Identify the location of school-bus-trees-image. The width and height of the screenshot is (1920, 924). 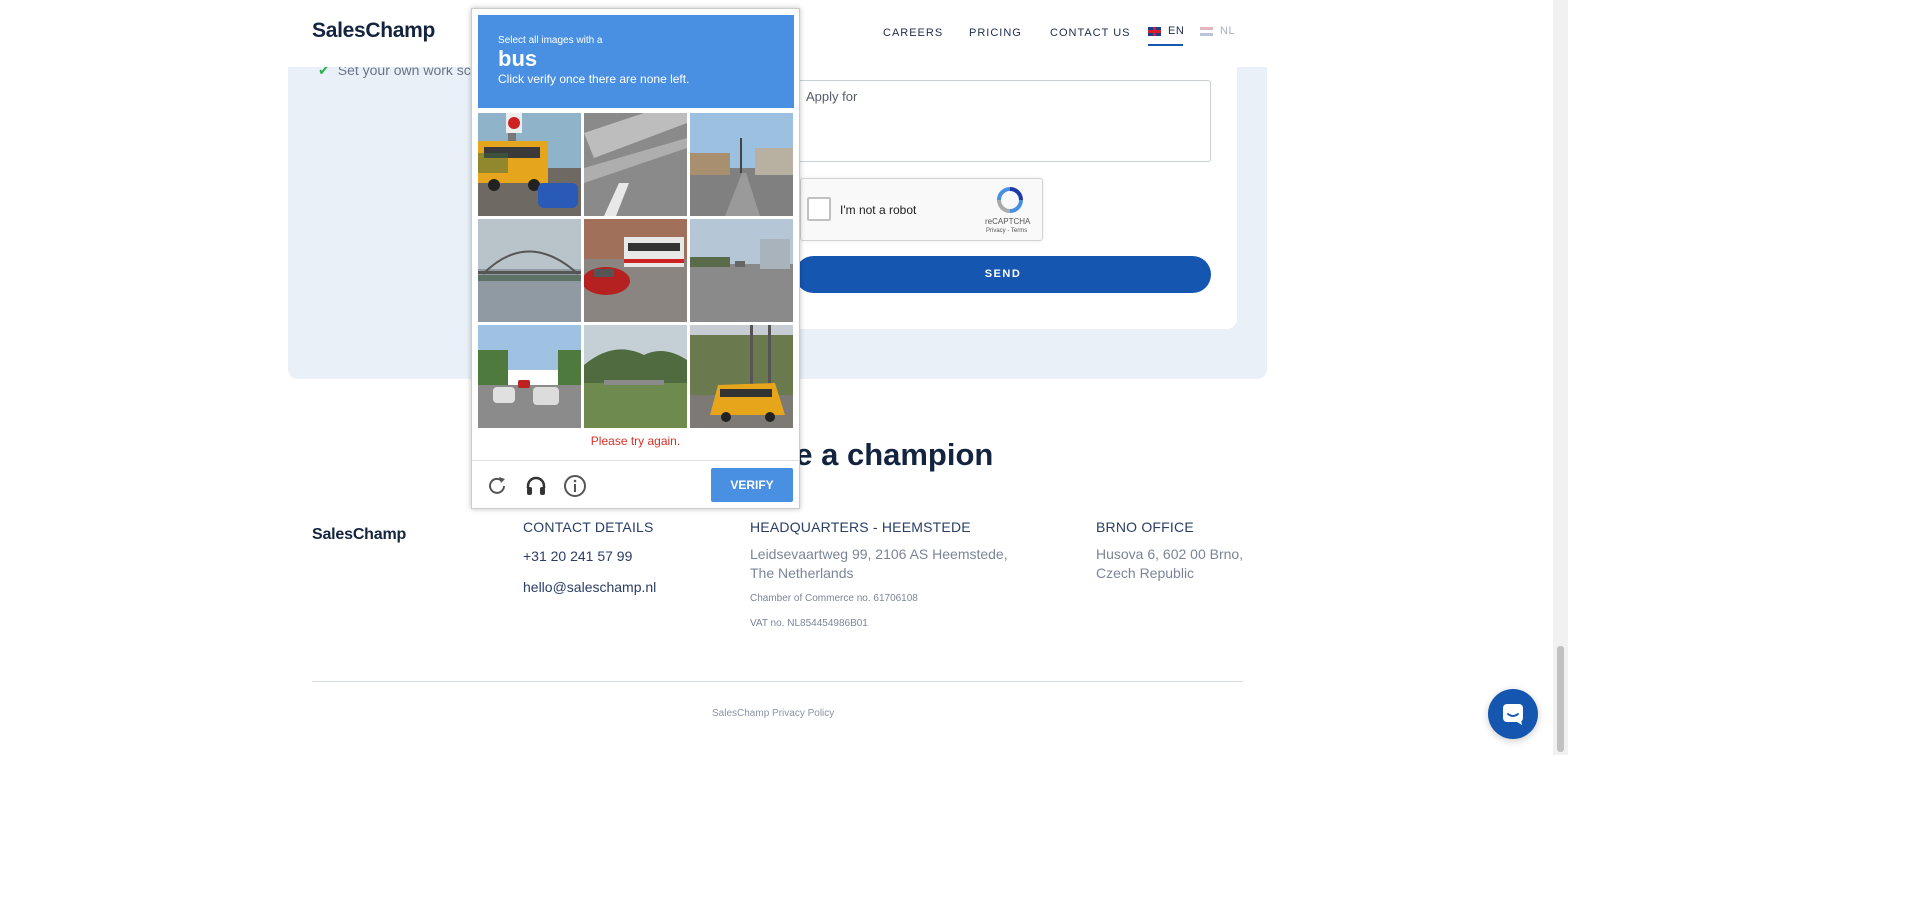
(741, 376).